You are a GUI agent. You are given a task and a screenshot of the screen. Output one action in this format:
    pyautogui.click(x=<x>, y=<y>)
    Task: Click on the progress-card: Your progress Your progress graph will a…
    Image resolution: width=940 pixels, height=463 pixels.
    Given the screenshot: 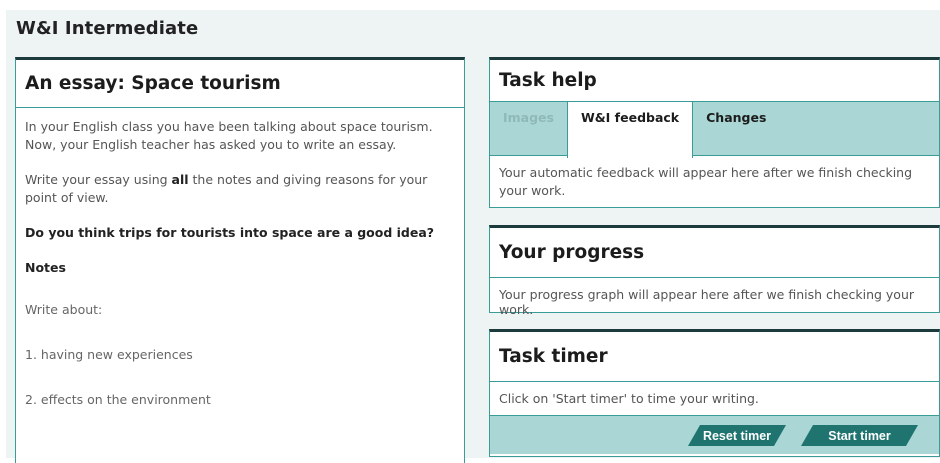 What is the action you would take?
    pyautogui.click(x=714, y=271)
    